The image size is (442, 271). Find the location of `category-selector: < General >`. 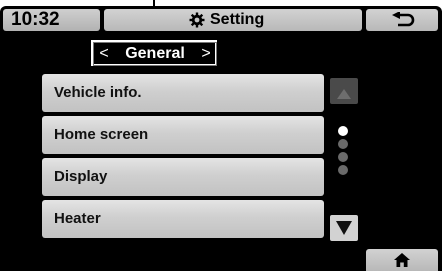

category-selector: < General > is located at coordinates (154, 53).